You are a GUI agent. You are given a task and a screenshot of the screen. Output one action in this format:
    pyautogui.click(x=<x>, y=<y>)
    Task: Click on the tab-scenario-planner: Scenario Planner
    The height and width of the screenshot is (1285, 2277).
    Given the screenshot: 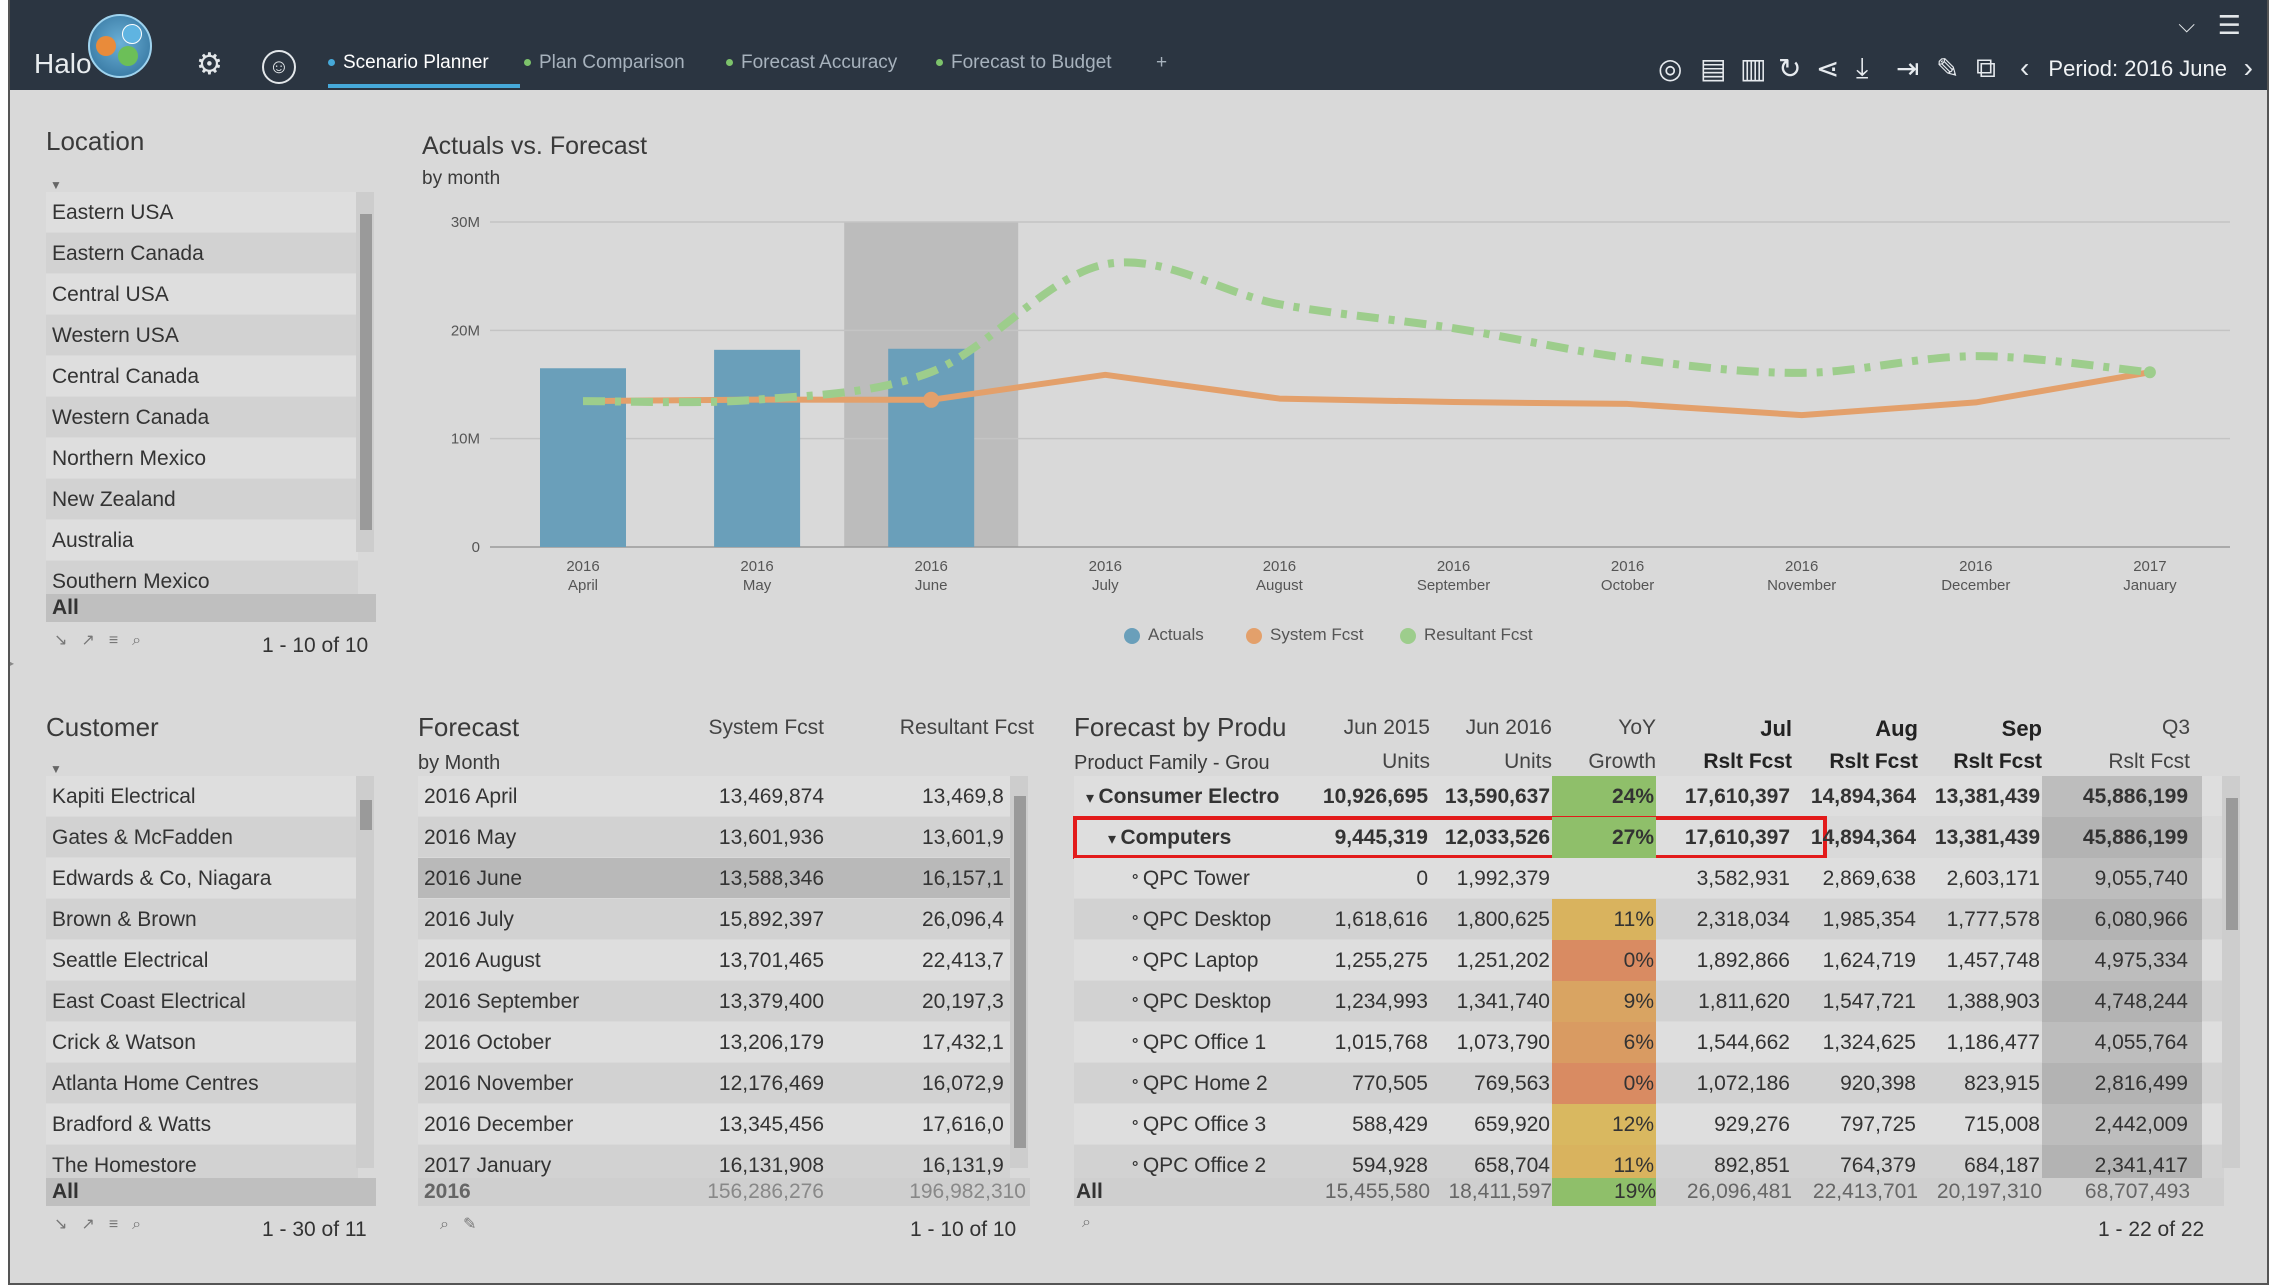 What is the action you would take?
    pyautogui.click(x=408, y=63)
    